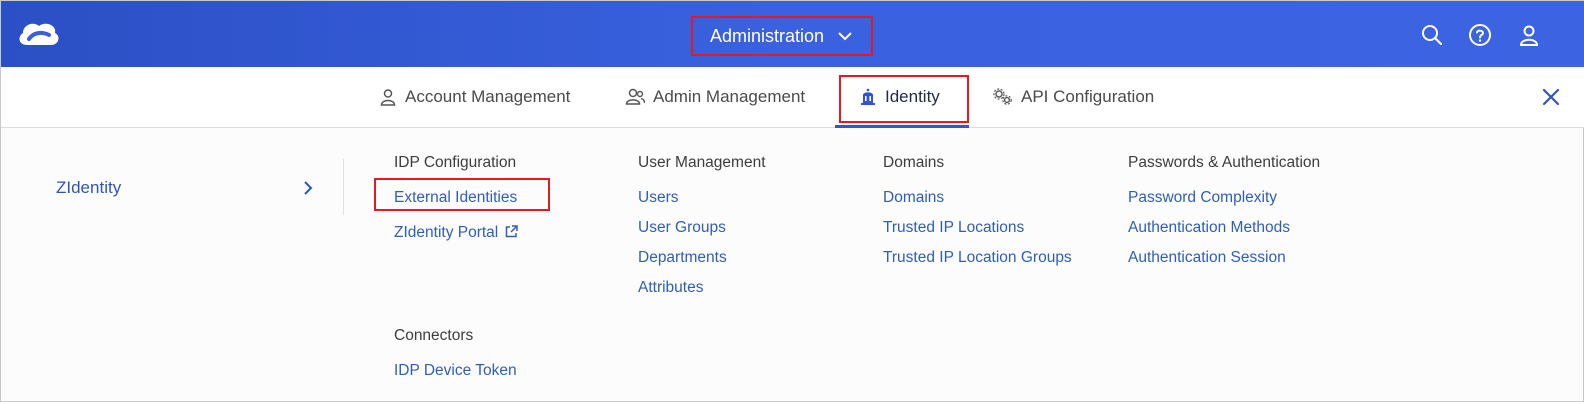  I want to click on tab-active-indicator, so click(902, 126).